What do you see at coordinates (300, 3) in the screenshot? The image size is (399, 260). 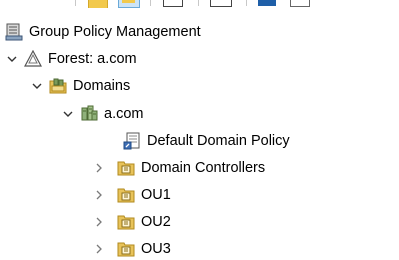 I see `view-icon` at bounding box center [300, 3].